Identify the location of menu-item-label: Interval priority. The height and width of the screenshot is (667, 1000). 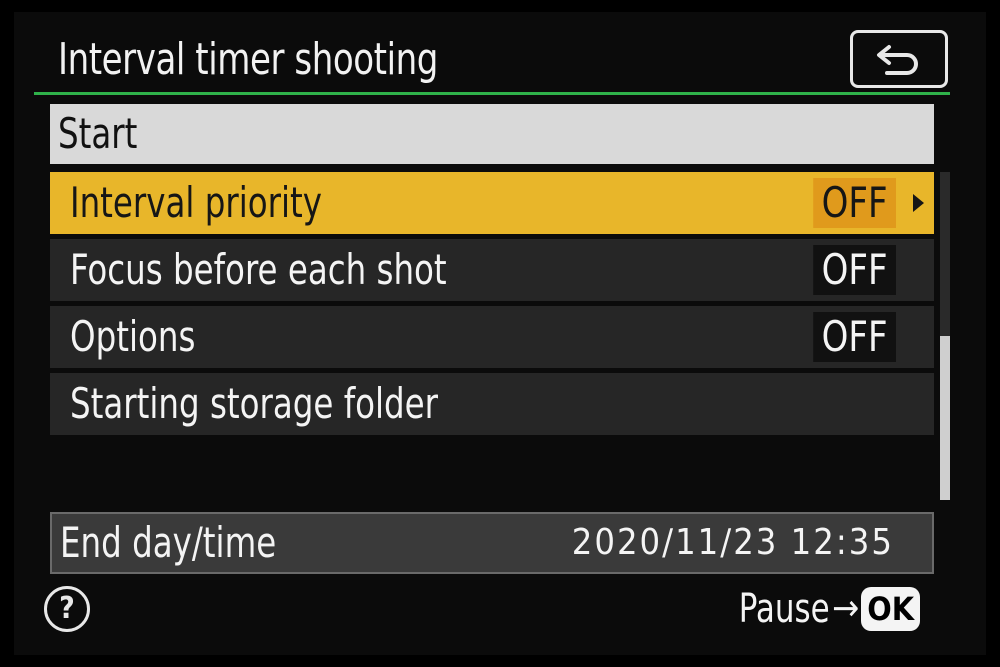
(196, 202).